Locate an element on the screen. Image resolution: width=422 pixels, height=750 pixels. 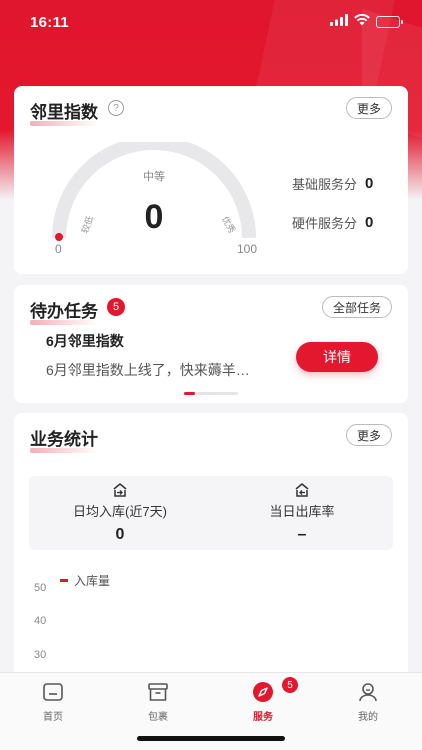
outbound-rate-stat: 当日出库率 – is located at coordinates (302, 513).